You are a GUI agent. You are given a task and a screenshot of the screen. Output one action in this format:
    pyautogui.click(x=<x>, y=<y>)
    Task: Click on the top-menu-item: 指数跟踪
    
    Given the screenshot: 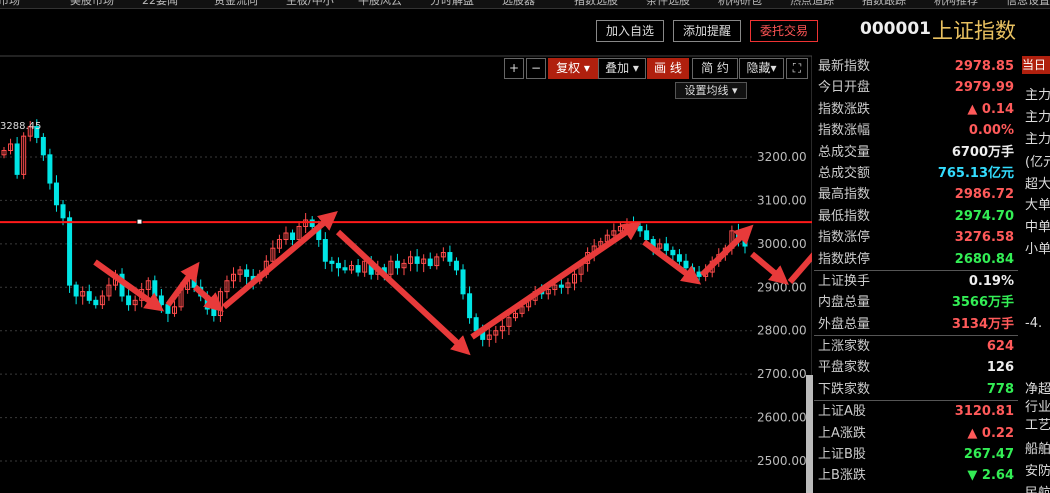 What is the action you would take?
    pyautogui.click(x=884, y=4)
    